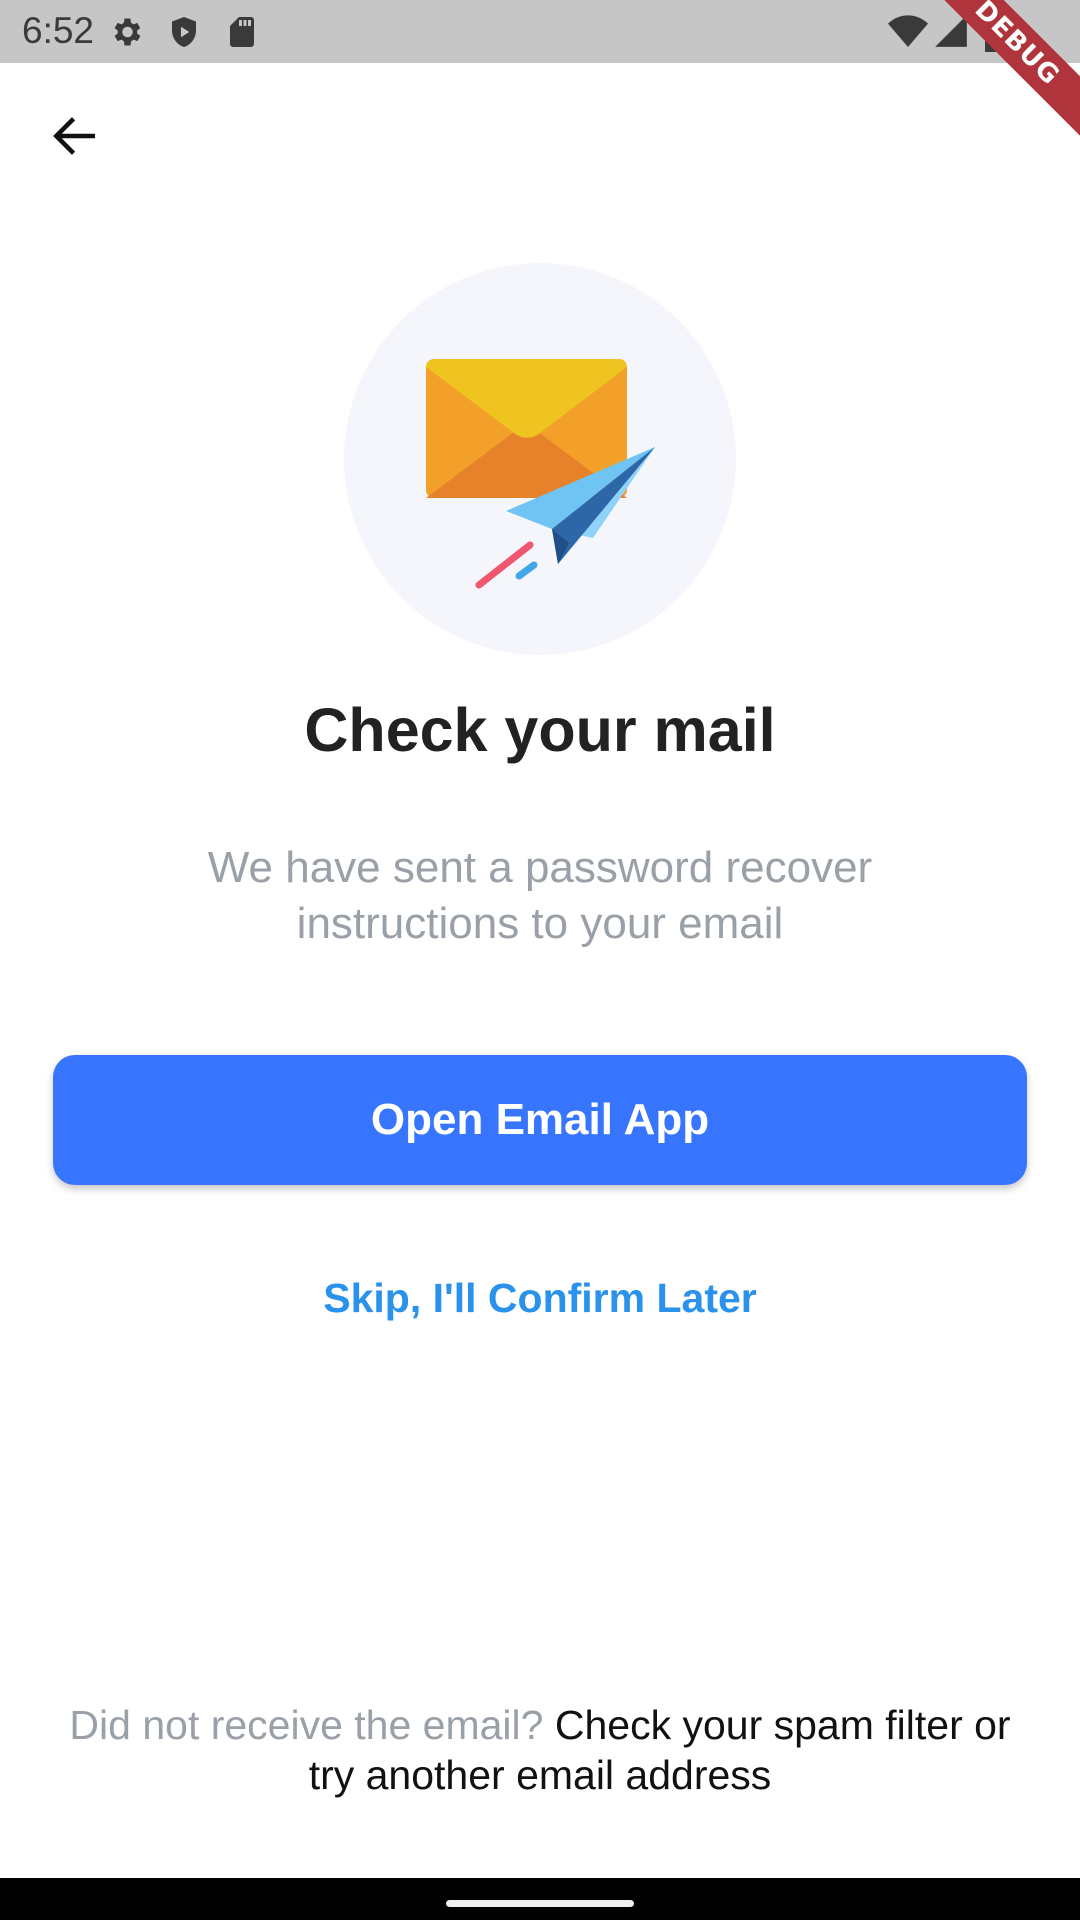 This screenshot has width=1080, height=1920. I want to click on mail-paper-plane-icon, so click(540, 474).